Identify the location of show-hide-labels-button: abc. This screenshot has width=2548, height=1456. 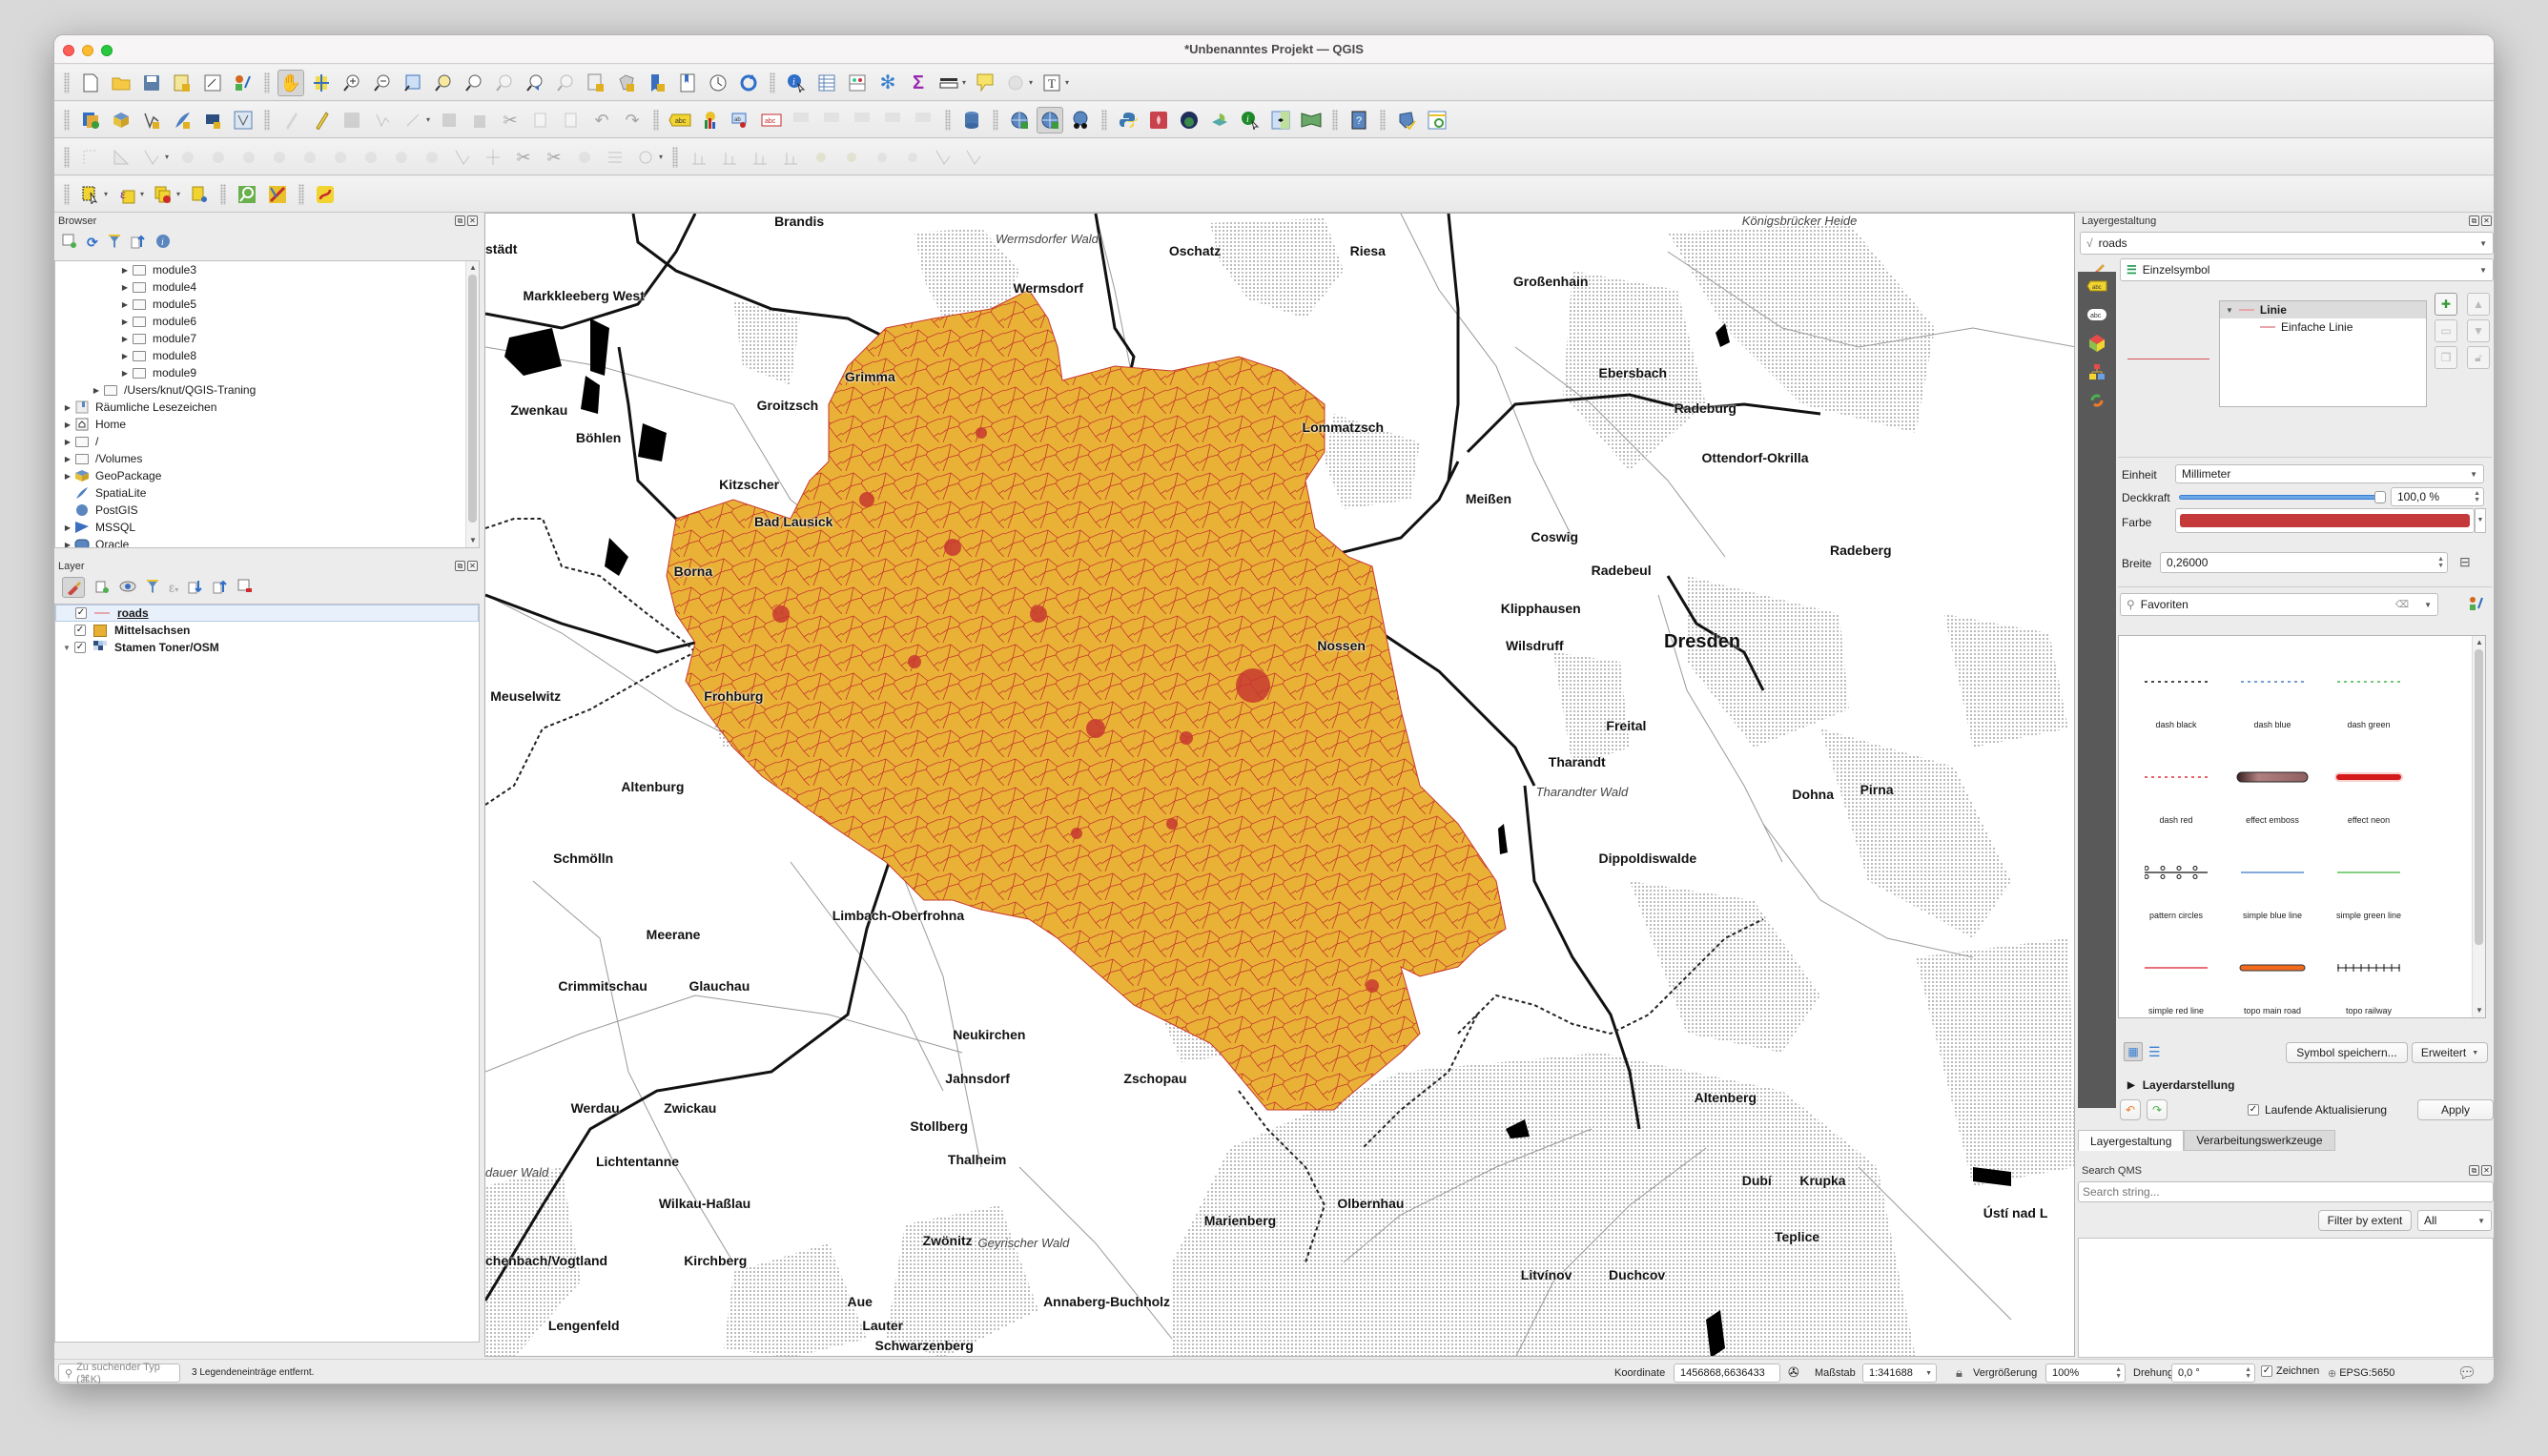
(771, 120).